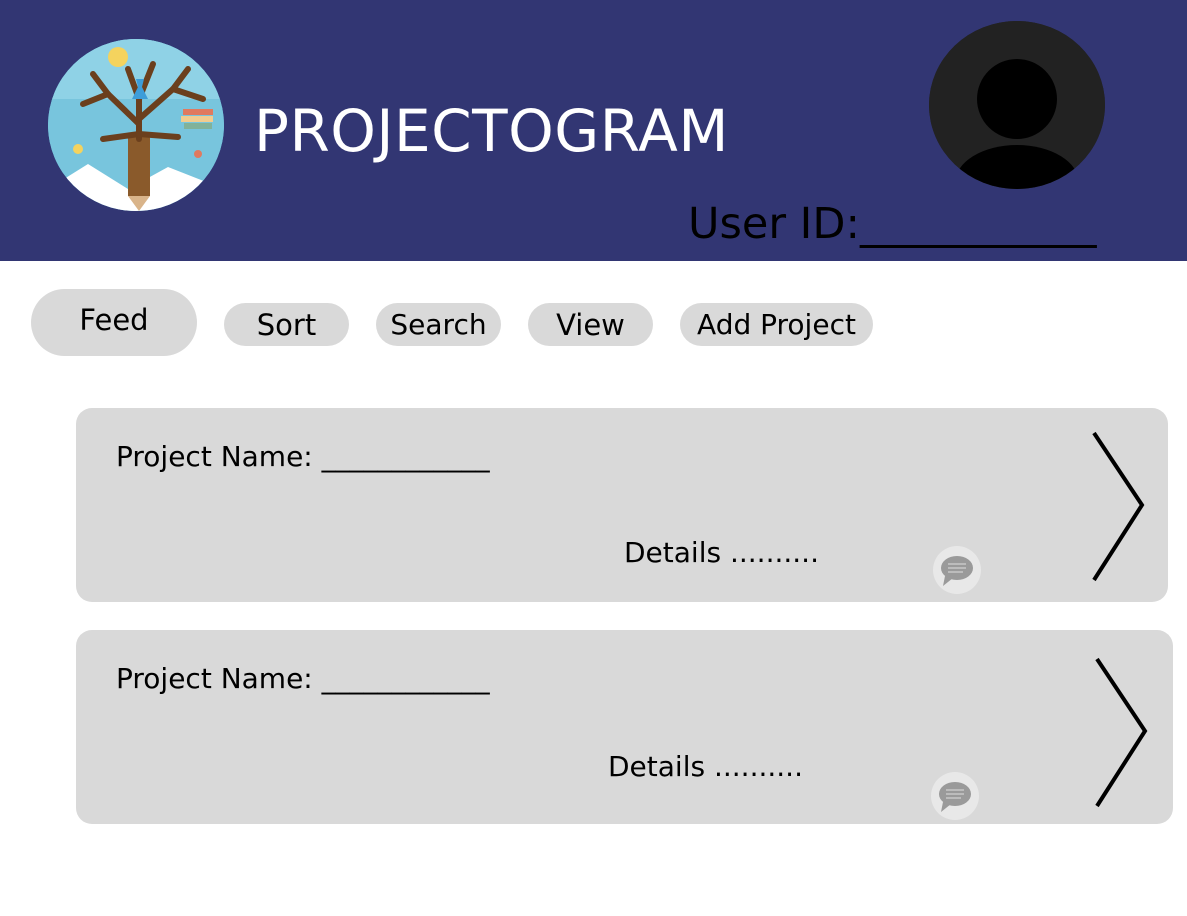 The image size is (1187, 916). Describe the element at coordinates (286, 324) in the screenshot. I see `sort-button: Sort` at that location.